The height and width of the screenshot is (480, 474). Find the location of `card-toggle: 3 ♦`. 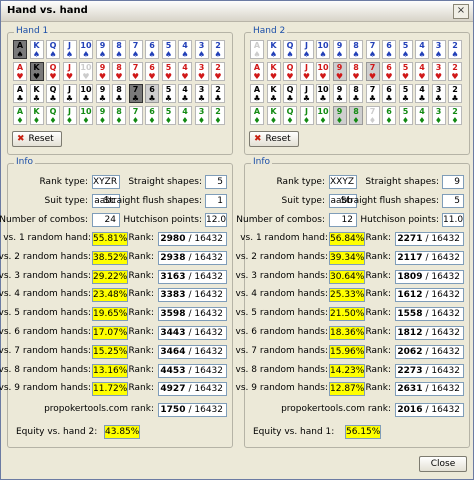

card-toggle: 3 ♦ is located at coordinates (438, 115).